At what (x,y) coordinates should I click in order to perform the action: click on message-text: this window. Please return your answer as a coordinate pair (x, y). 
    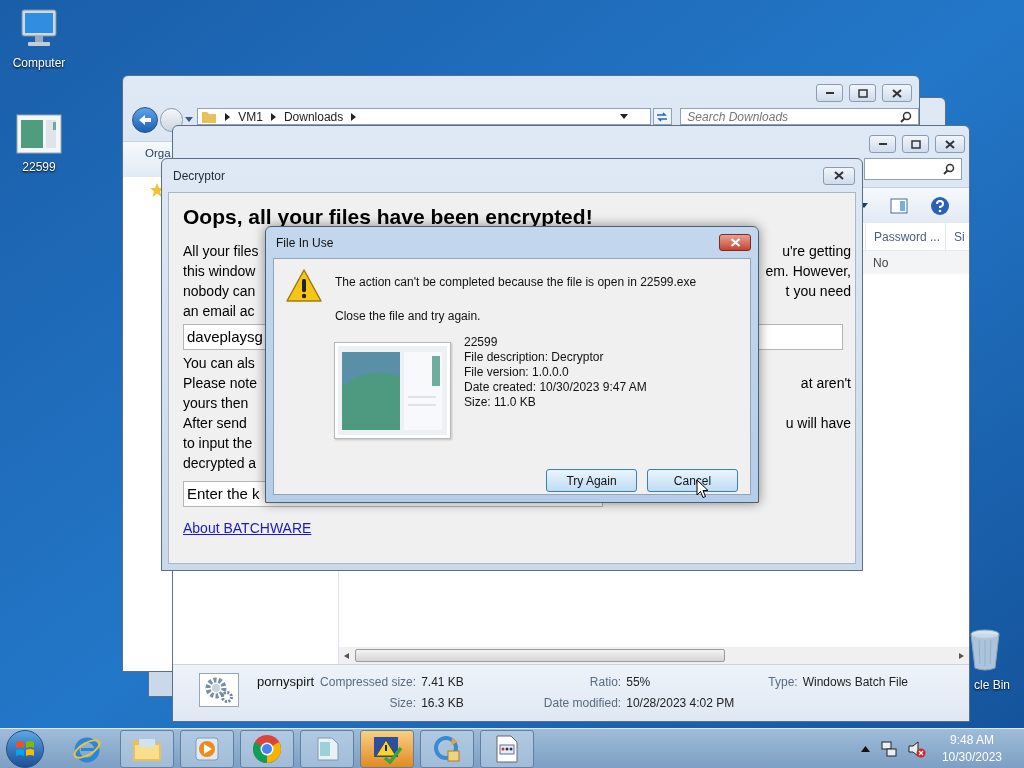
    Looking at the image, I should click on (219, 271).